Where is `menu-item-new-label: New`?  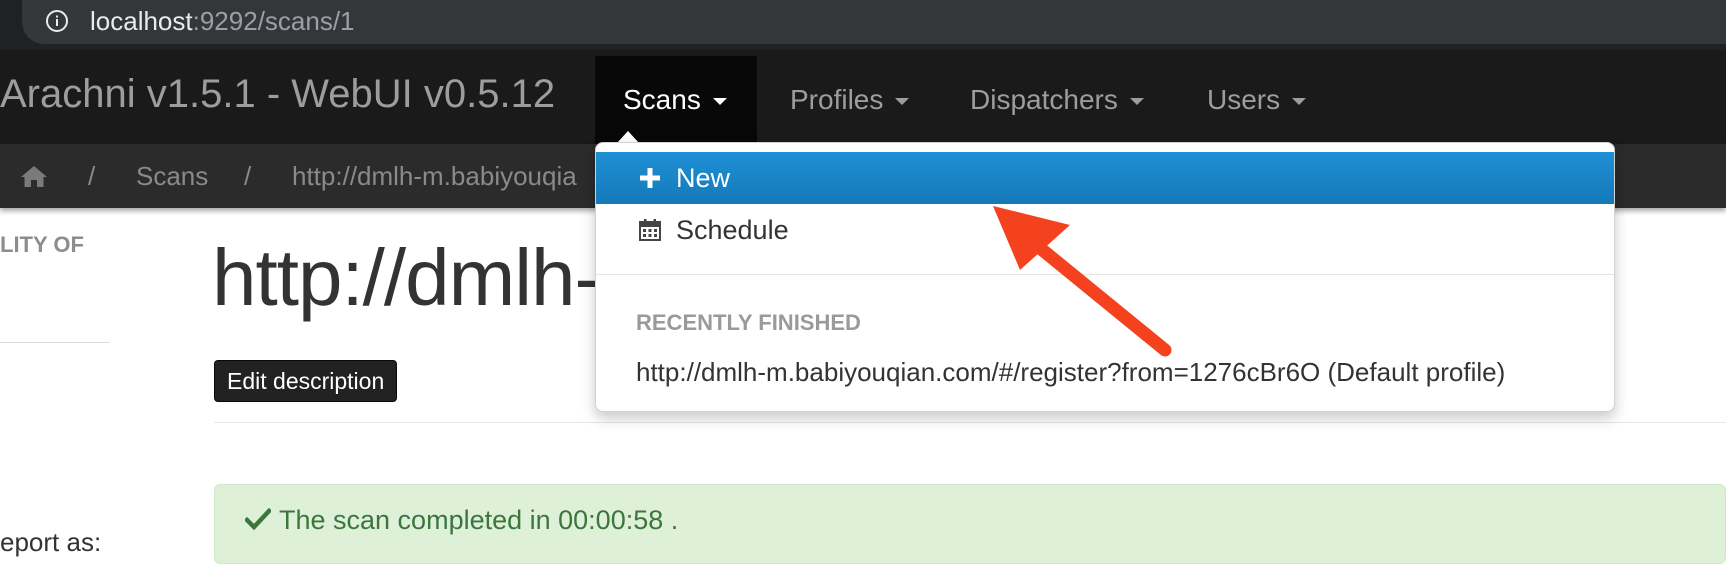
menu-item-new-label: New is located at coordinates (703, 177).